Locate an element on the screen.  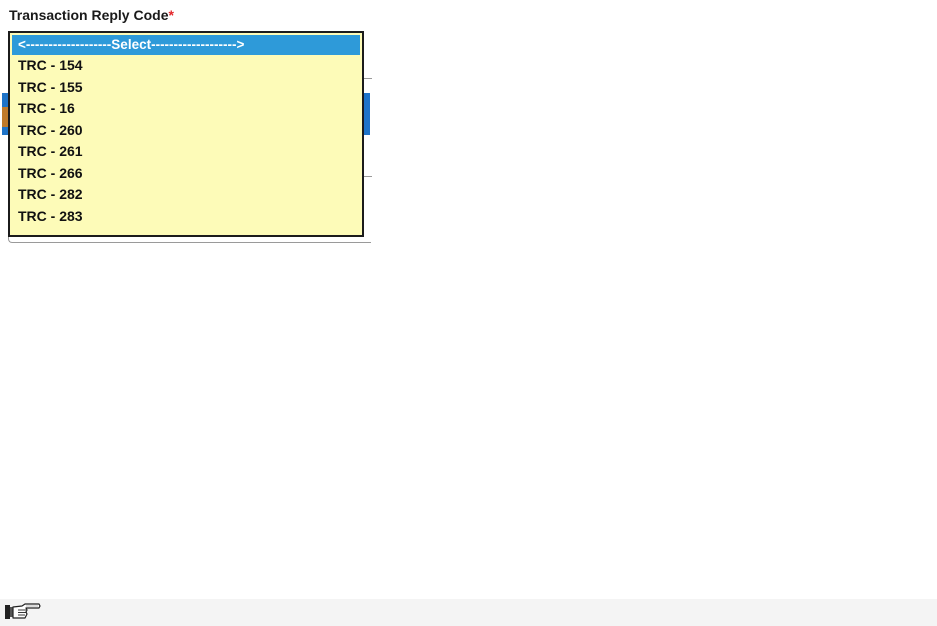
dropdown-option-trc-16: TRC - 16 is located at coordinates (186, 109).